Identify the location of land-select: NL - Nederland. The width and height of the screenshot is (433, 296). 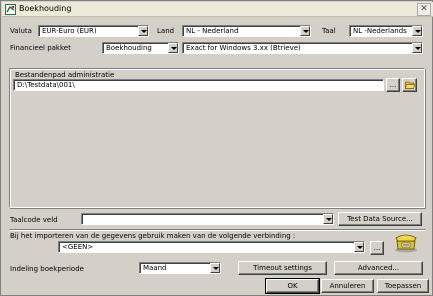
(246, 31).